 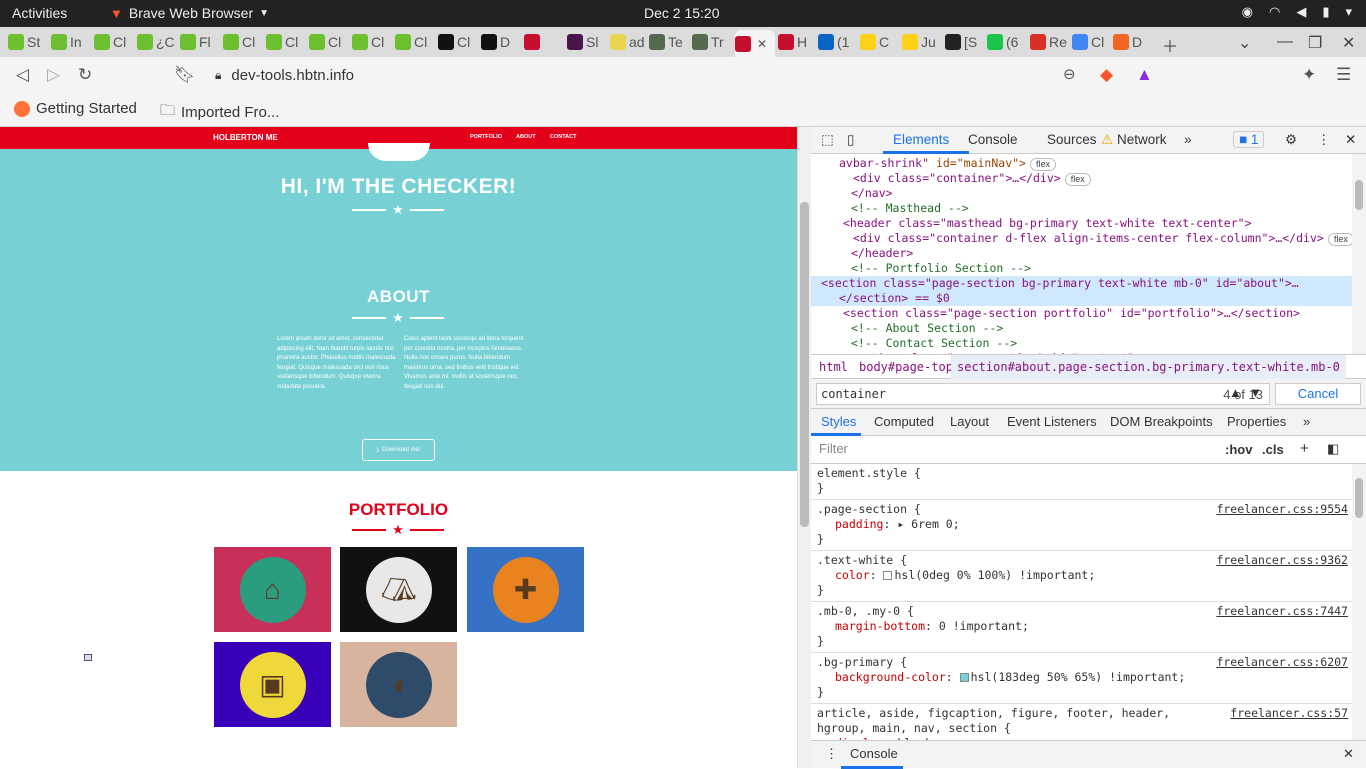 I want to click on crumb-body: body#page-top, so click(x=906, y=367).